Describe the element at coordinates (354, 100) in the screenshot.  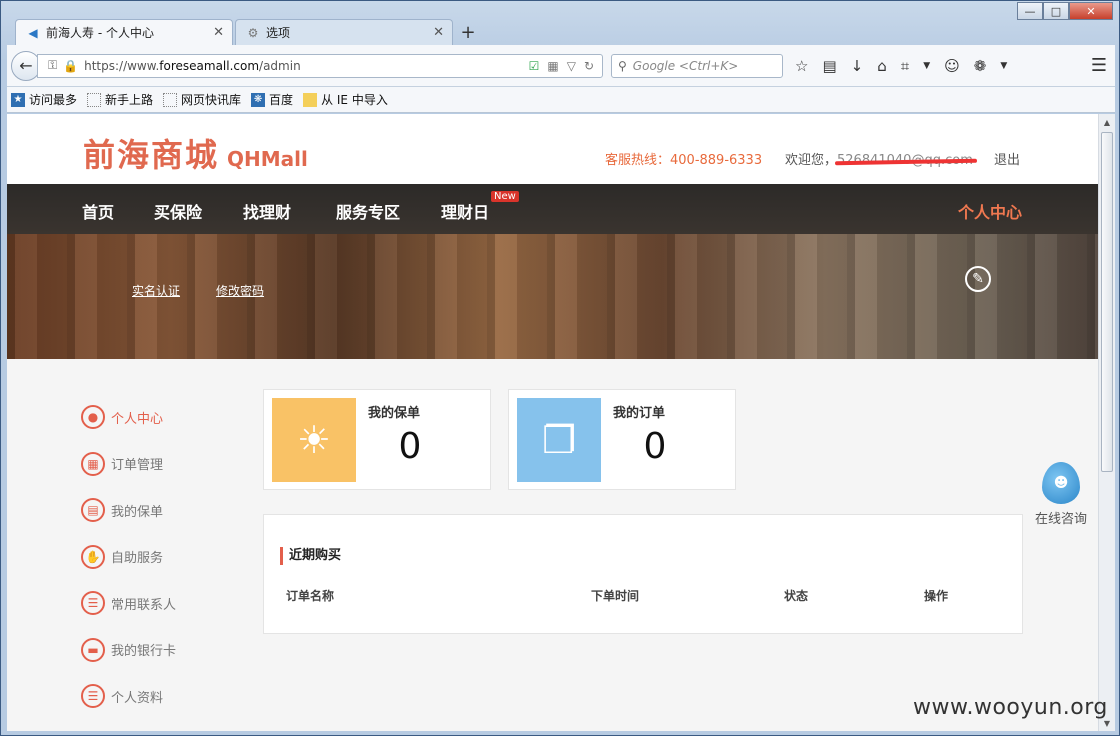
I see `bookmark-label: 从 IE 中导入` at that location.